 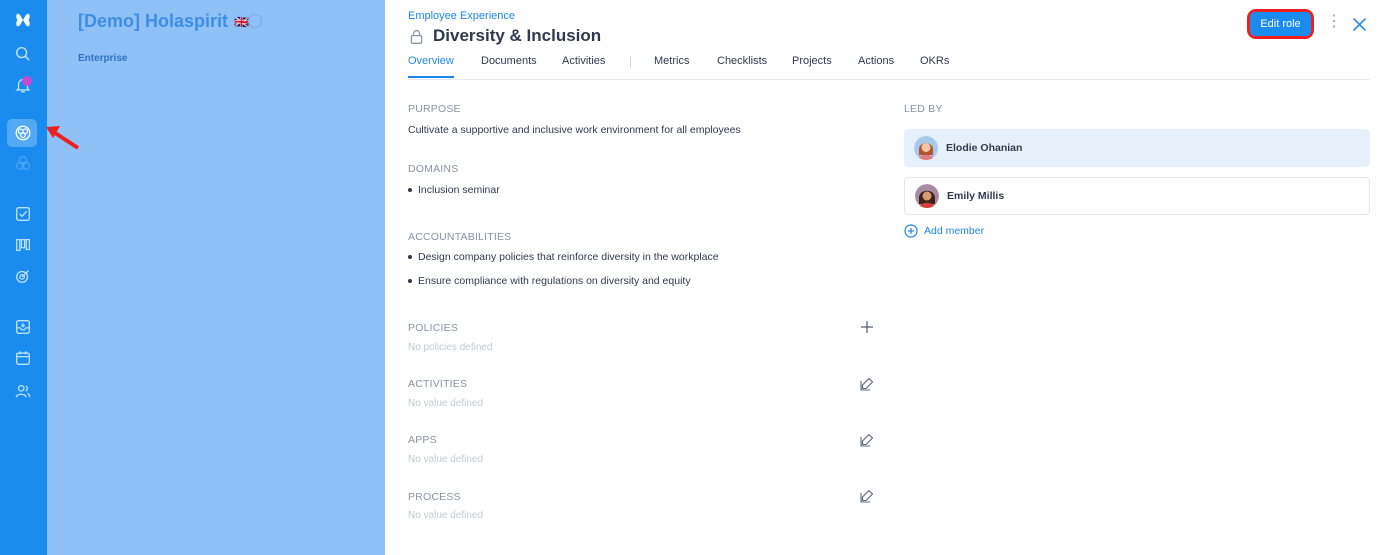 What do you see at coordinates (23, 327) in the screenshot?
I see `inbox-icon` at bounding box center [23, 327].